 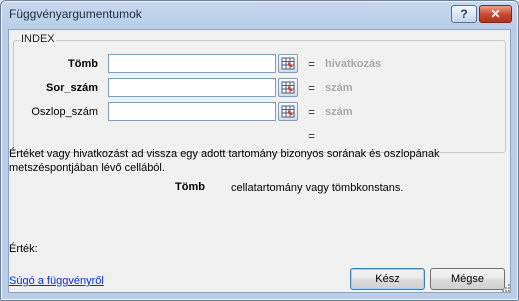 I want to click on argument-description-text: cellatartomány vagy tömbkonstans., so click(x=317, y=188).